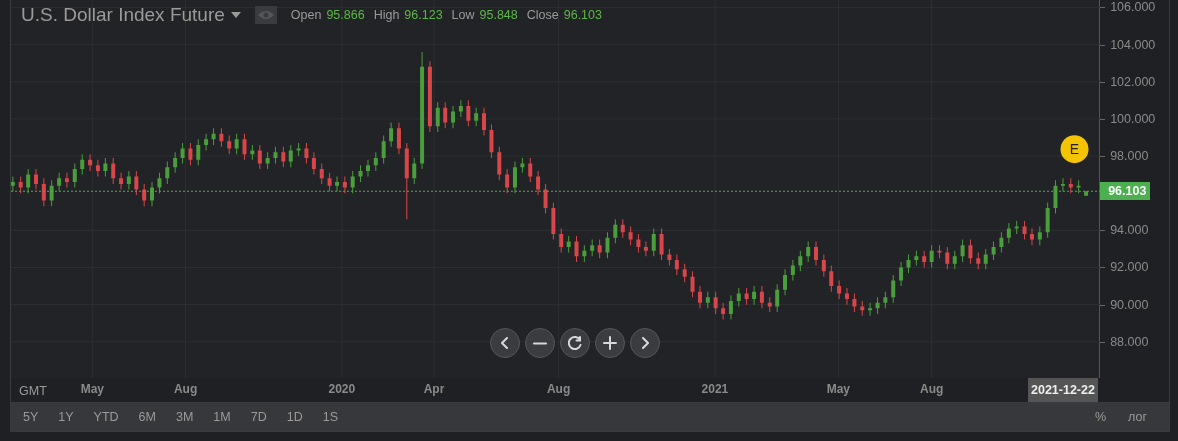 The height and width of the screenshot is (441, 1178). Describe the element at coordinates (123, 15) in the screenshot. I see `instrument-title: U.S. Dollar Index Future` at that location.